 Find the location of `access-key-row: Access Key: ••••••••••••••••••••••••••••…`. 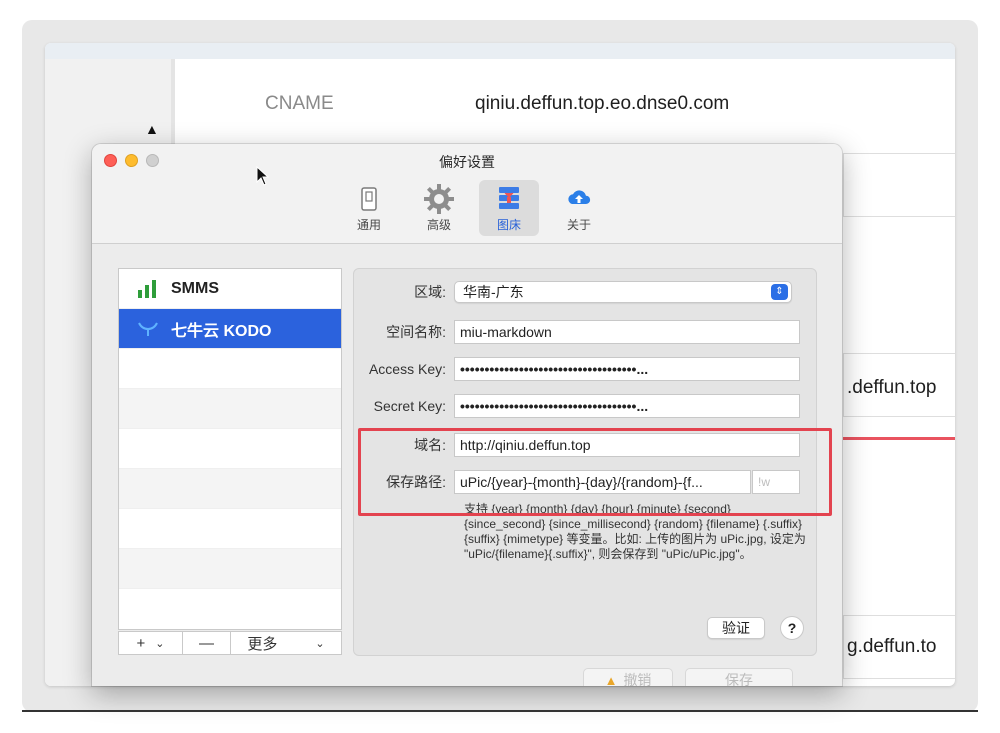

access-key-row: Access Key: ••••••••••••••••••••••••••••… is located at coordinates (586, 369).